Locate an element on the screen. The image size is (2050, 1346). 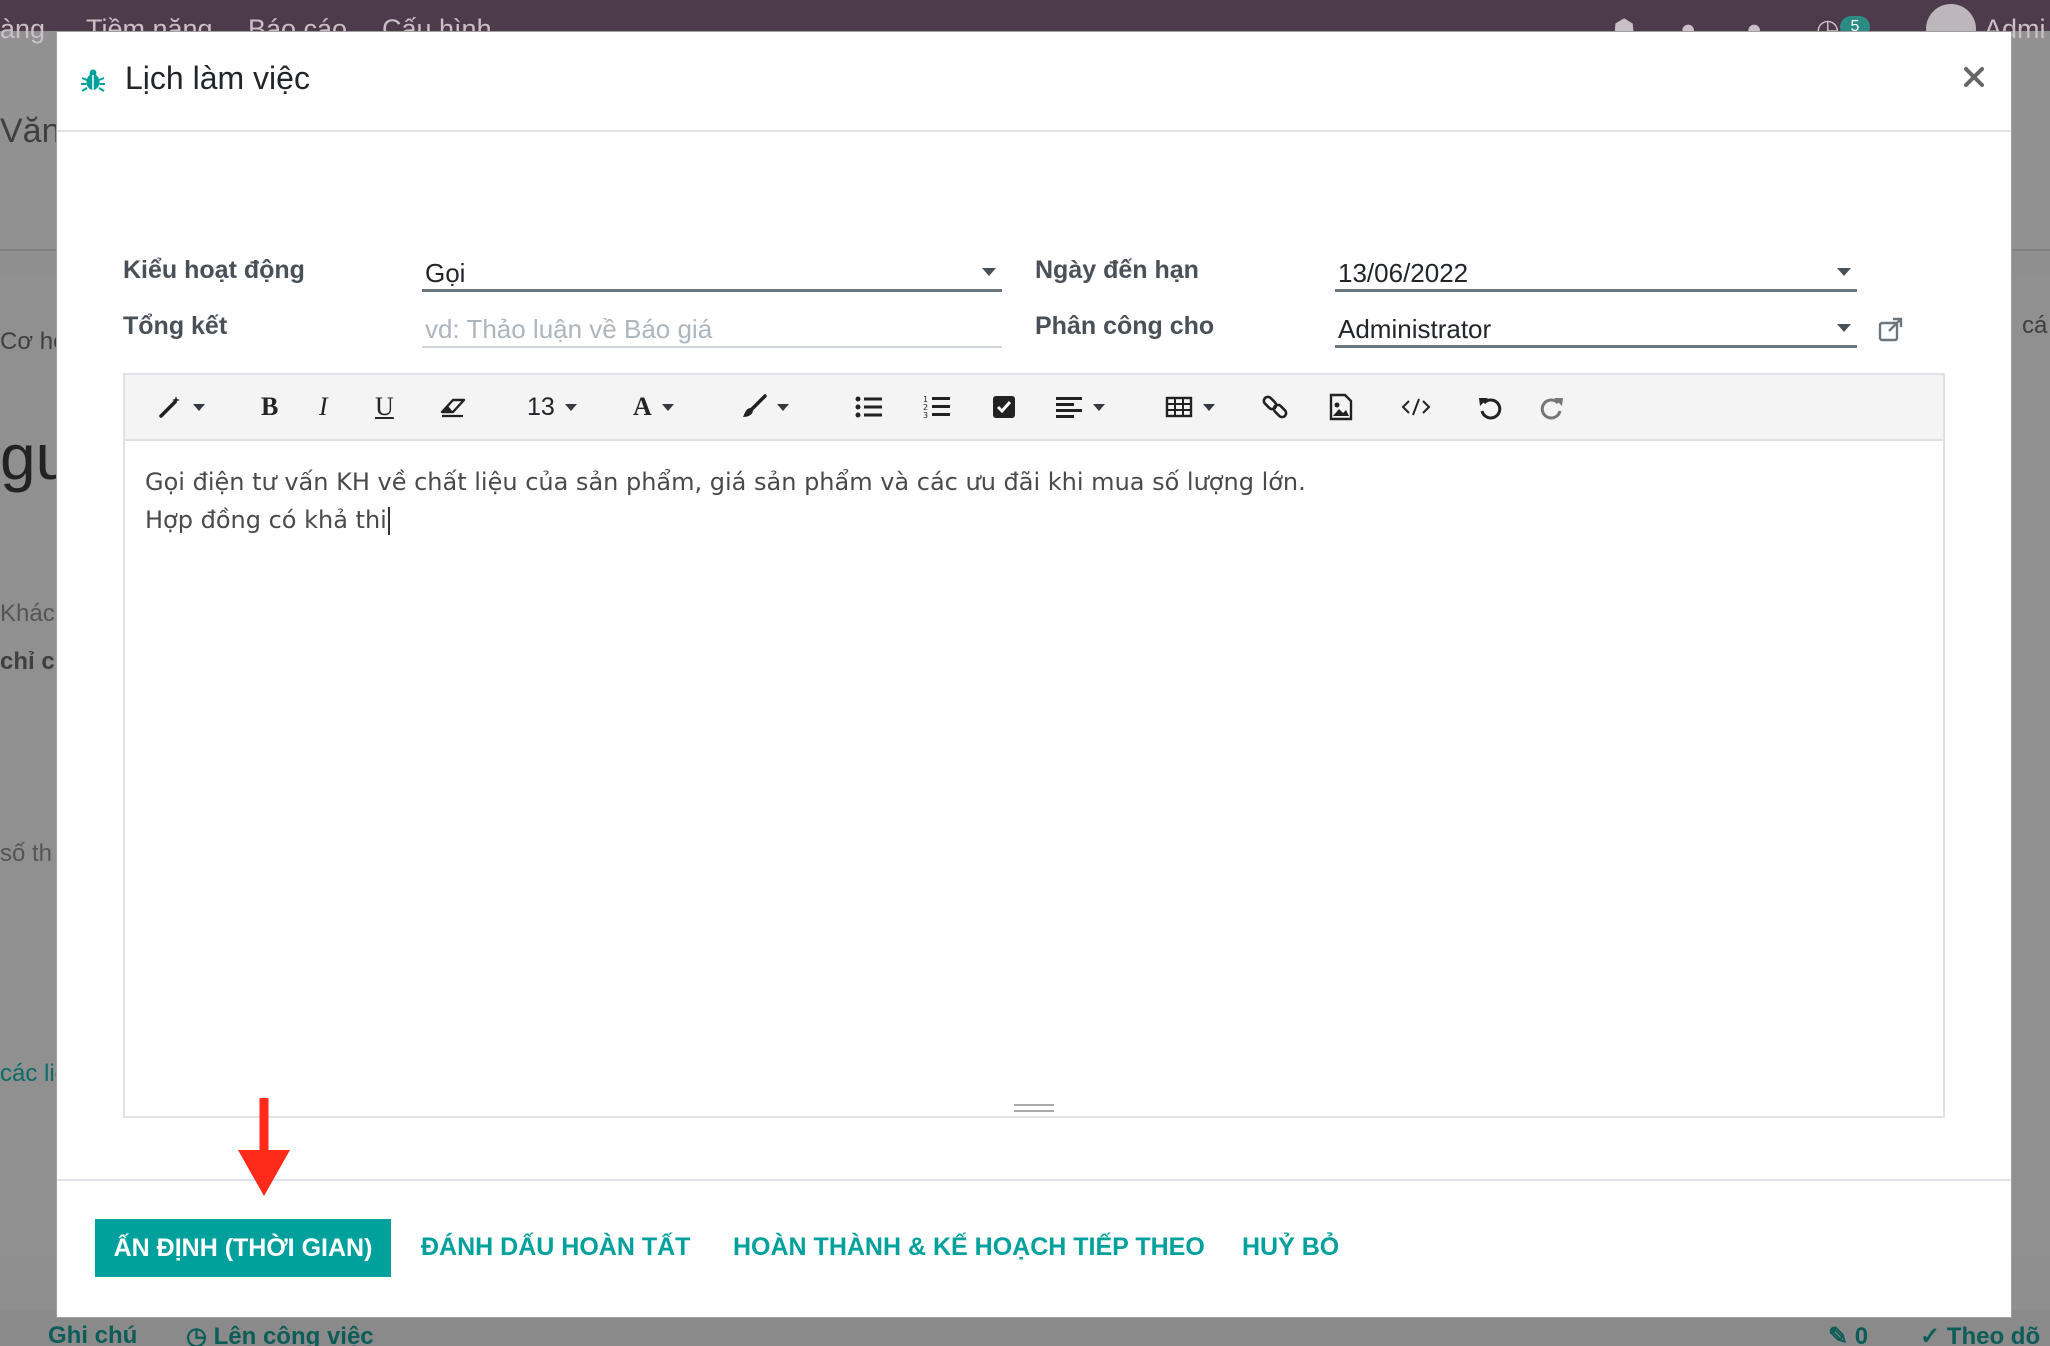
text-cursor is located at coordinates (388, 521).